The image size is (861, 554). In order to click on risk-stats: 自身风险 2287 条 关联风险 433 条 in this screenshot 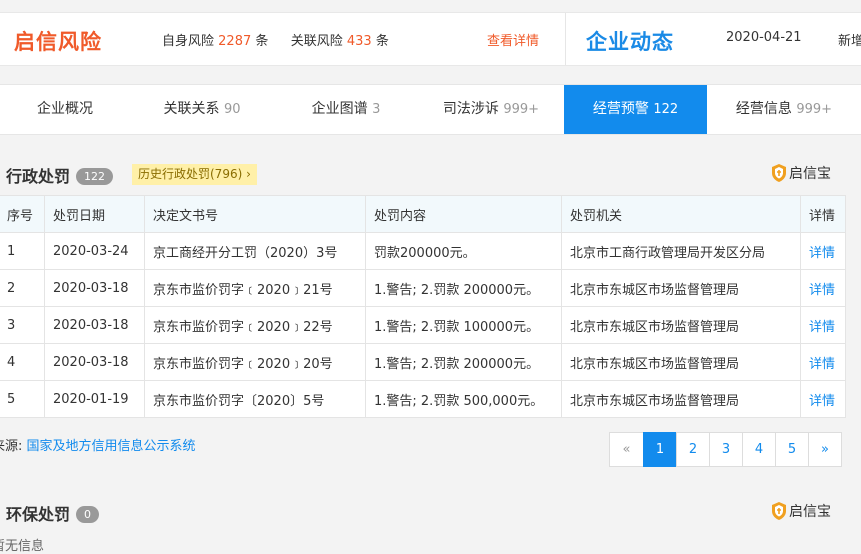, I will do `click(275, 39)`.